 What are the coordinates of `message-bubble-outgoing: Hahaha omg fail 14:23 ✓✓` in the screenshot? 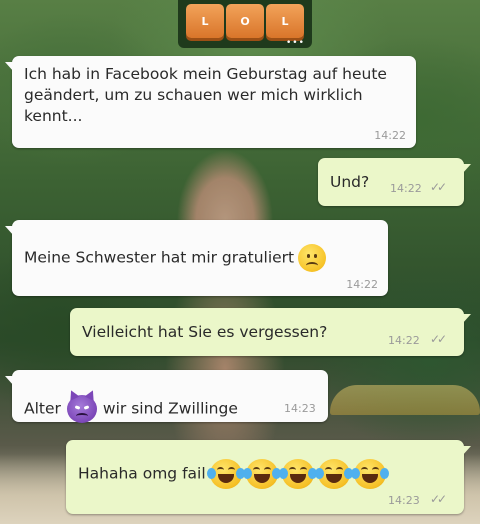 It's located at (268, 477).